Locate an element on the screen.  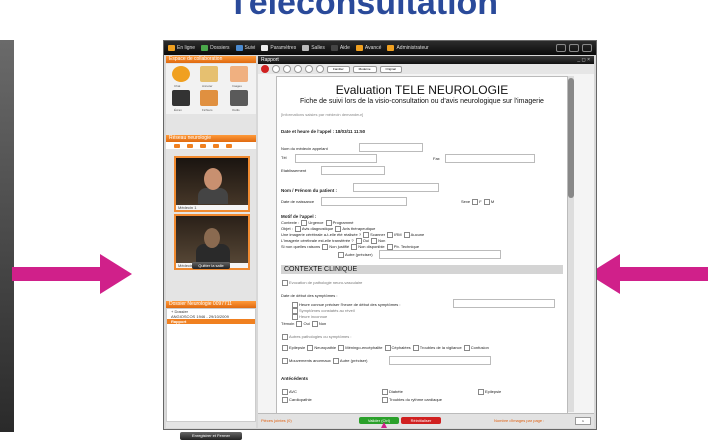
option-label: Aucune is located at coordinates (417, 235).